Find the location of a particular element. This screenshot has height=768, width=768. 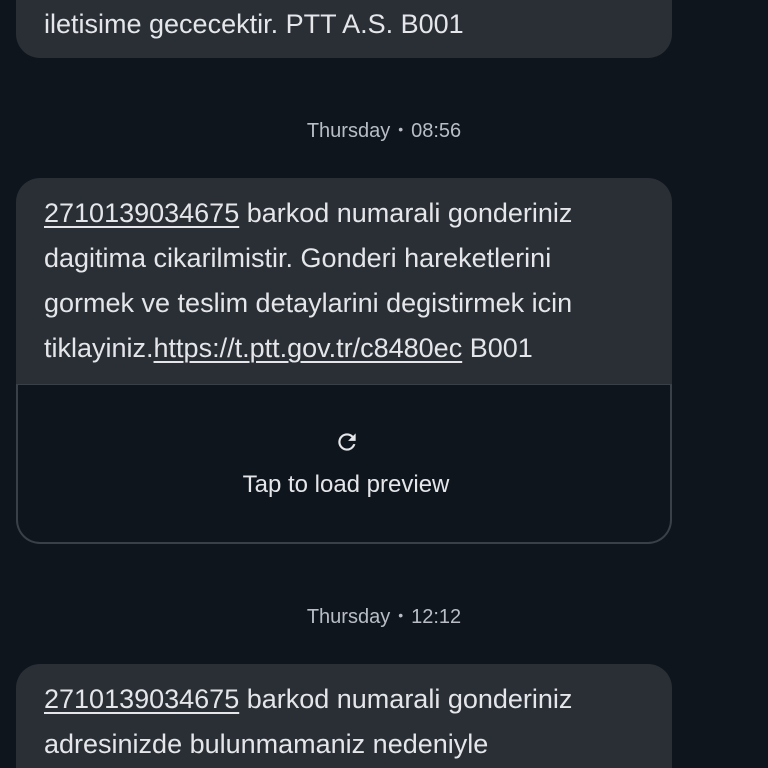

message-text-tail: iletisime gececektir. PTT A.S. B001 is located at coordinates (254, 24).